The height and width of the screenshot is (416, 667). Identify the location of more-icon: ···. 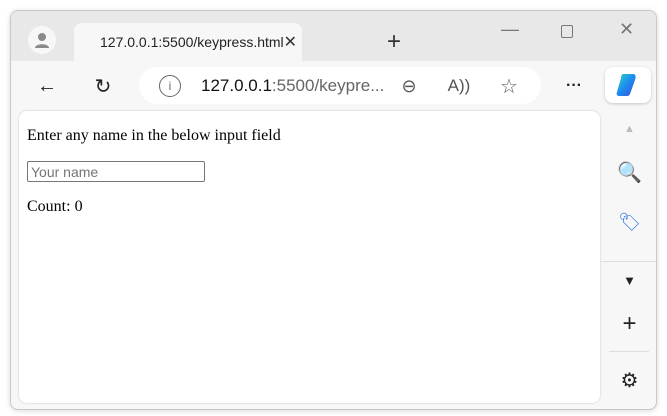
(574, 86).